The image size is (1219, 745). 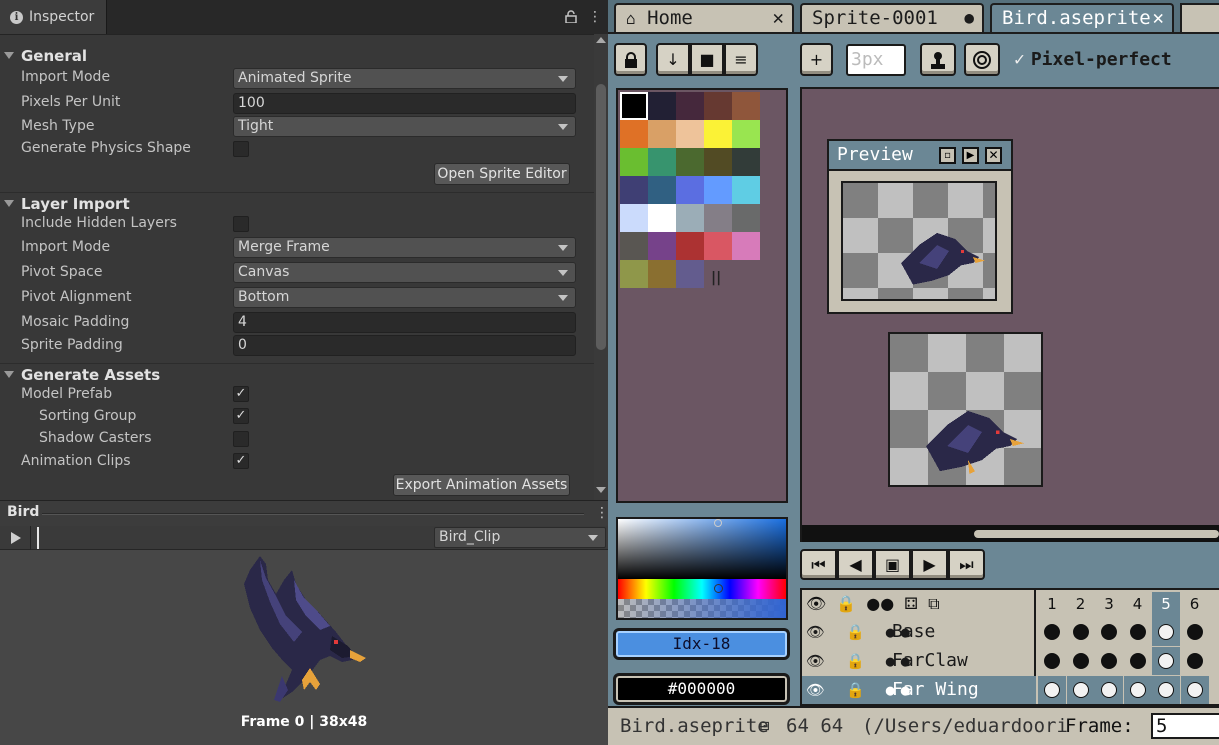 I want to click on layer-row: 👁 🔒 ●● FarClaw, so click(x=919, y=661).